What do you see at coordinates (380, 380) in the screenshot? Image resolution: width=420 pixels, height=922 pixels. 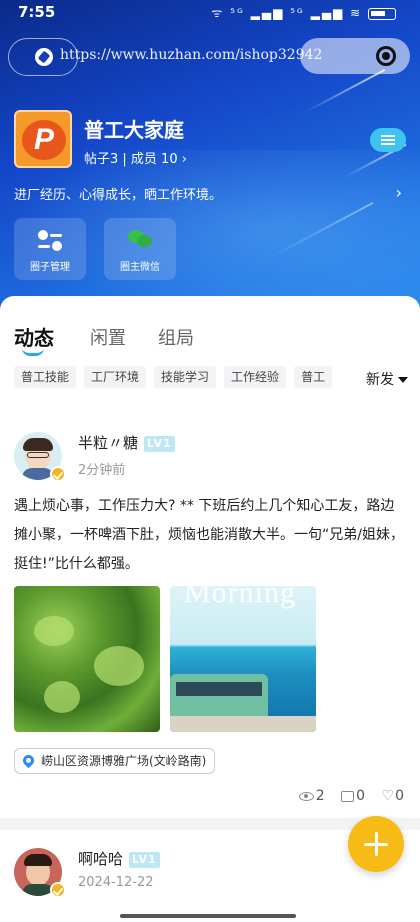 I see `sort-label: 新发` at bounding box center [380, 380].